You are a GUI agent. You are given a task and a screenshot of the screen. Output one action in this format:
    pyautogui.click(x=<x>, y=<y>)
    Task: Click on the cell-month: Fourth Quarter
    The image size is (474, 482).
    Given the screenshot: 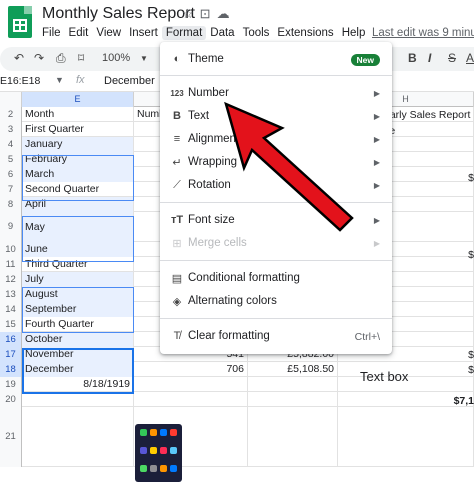 What is the action you would take?
    pyautogui.click(x=78, y=324)
    